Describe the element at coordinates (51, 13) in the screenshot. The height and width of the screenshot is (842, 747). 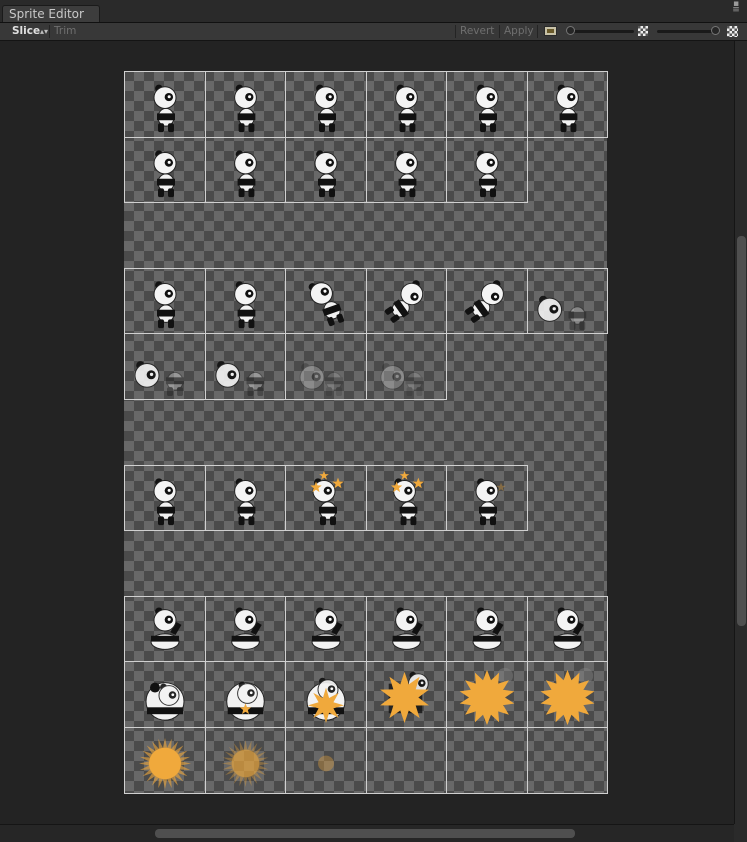
I see `window-tab: Sprite Editor` at that location.